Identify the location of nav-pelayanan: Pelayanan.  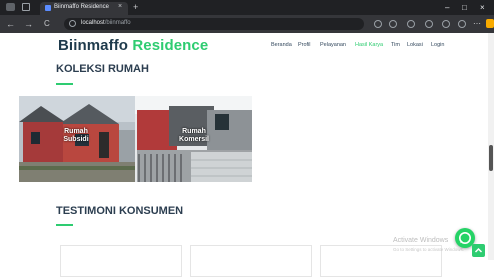
(333, 45).